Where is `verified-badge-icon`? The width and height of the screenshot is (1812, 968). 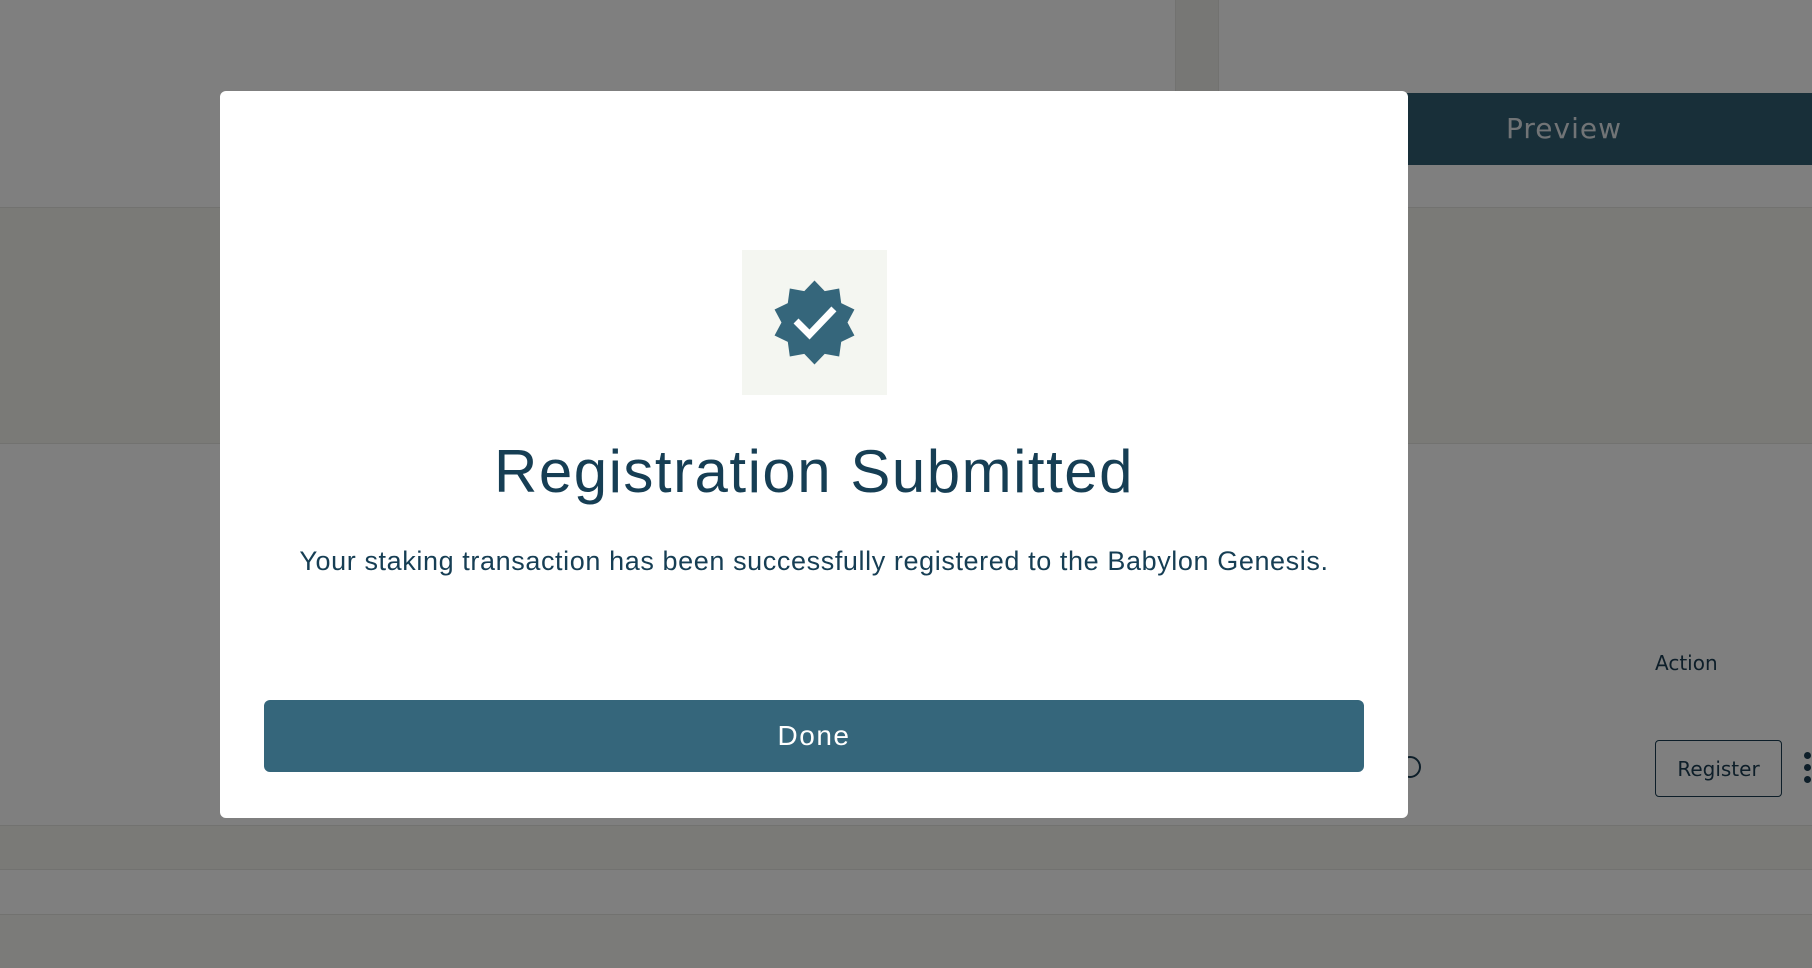
verified-badge-icon is located at coordinates (814, 322).